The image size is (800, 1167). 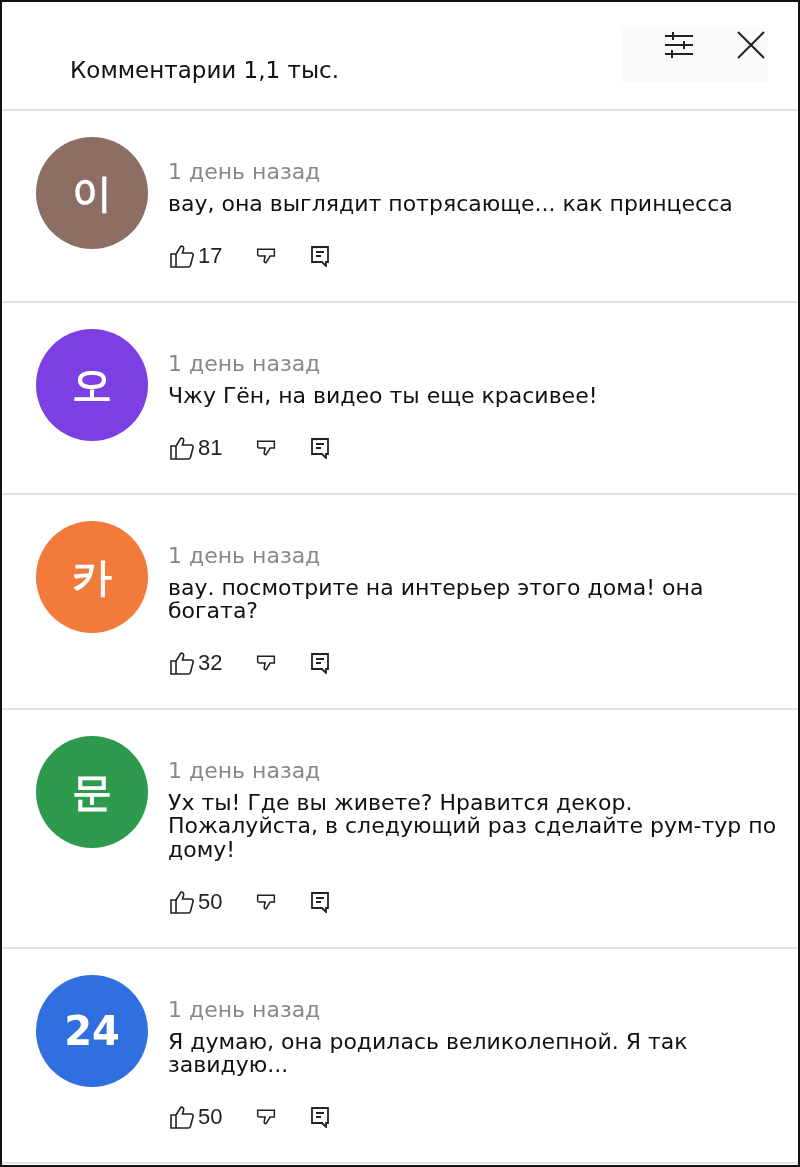 I want to click on panel-title: Комментарии 1,1 тыс., so click(x=204, y=70).